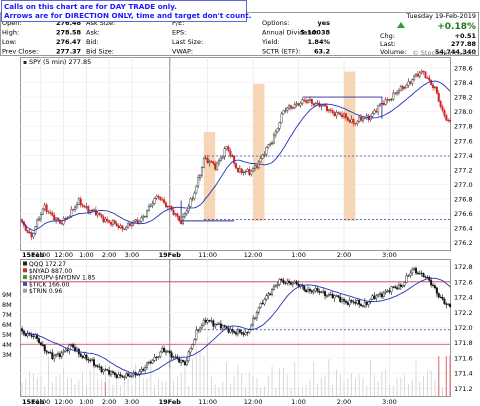 This screenshot has width=480, height=406. What do you see at coordinates (132, 402) in the screenshot?
I see `x-tick-label: 3:00` at bounding box center [132, 402].